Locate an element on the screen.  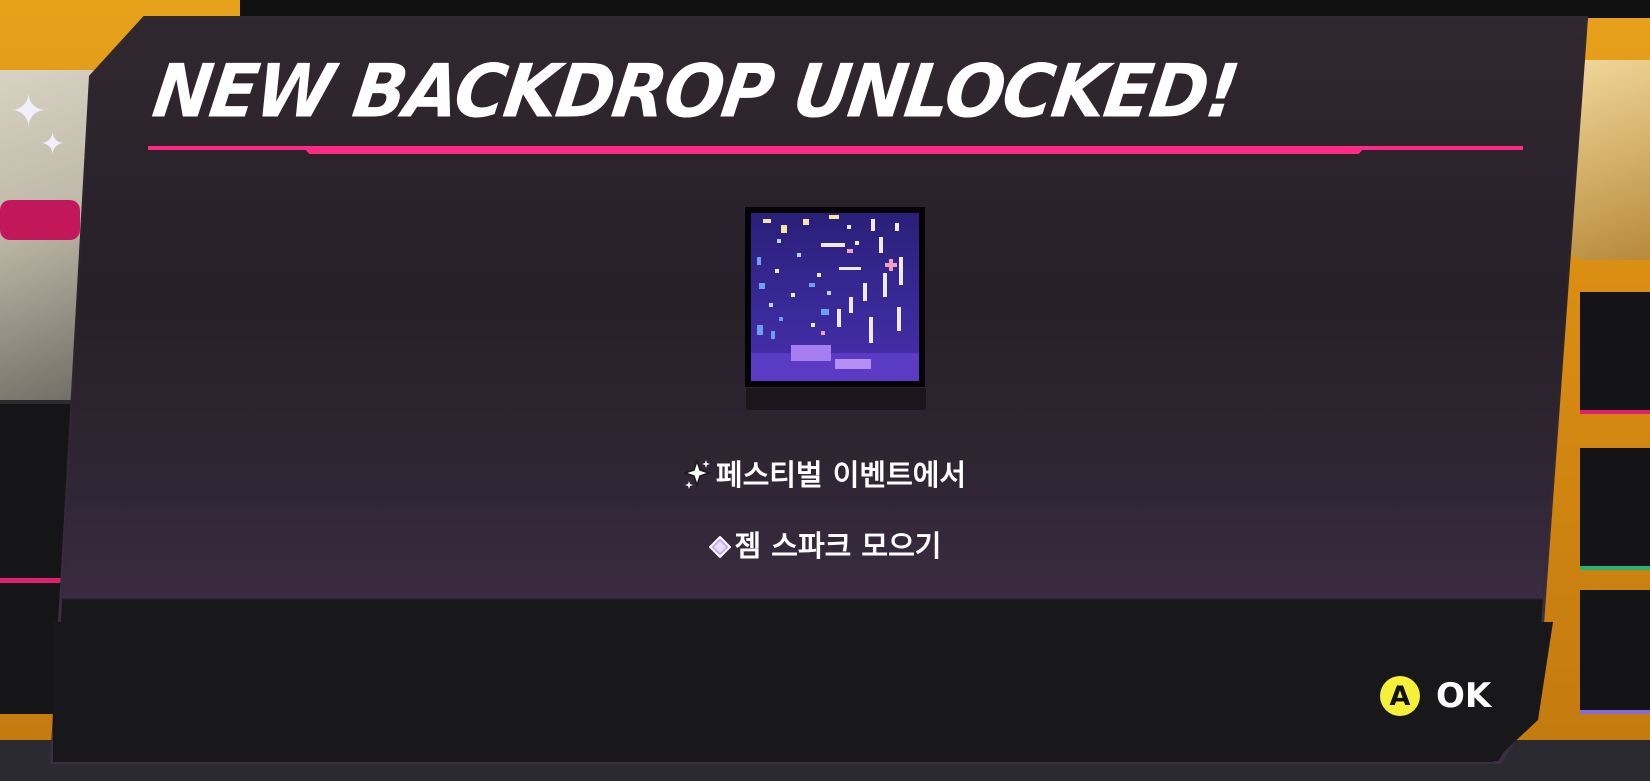
requirement-row-2: 젬 스파크 모으기 is located at coordinates (825, 544).